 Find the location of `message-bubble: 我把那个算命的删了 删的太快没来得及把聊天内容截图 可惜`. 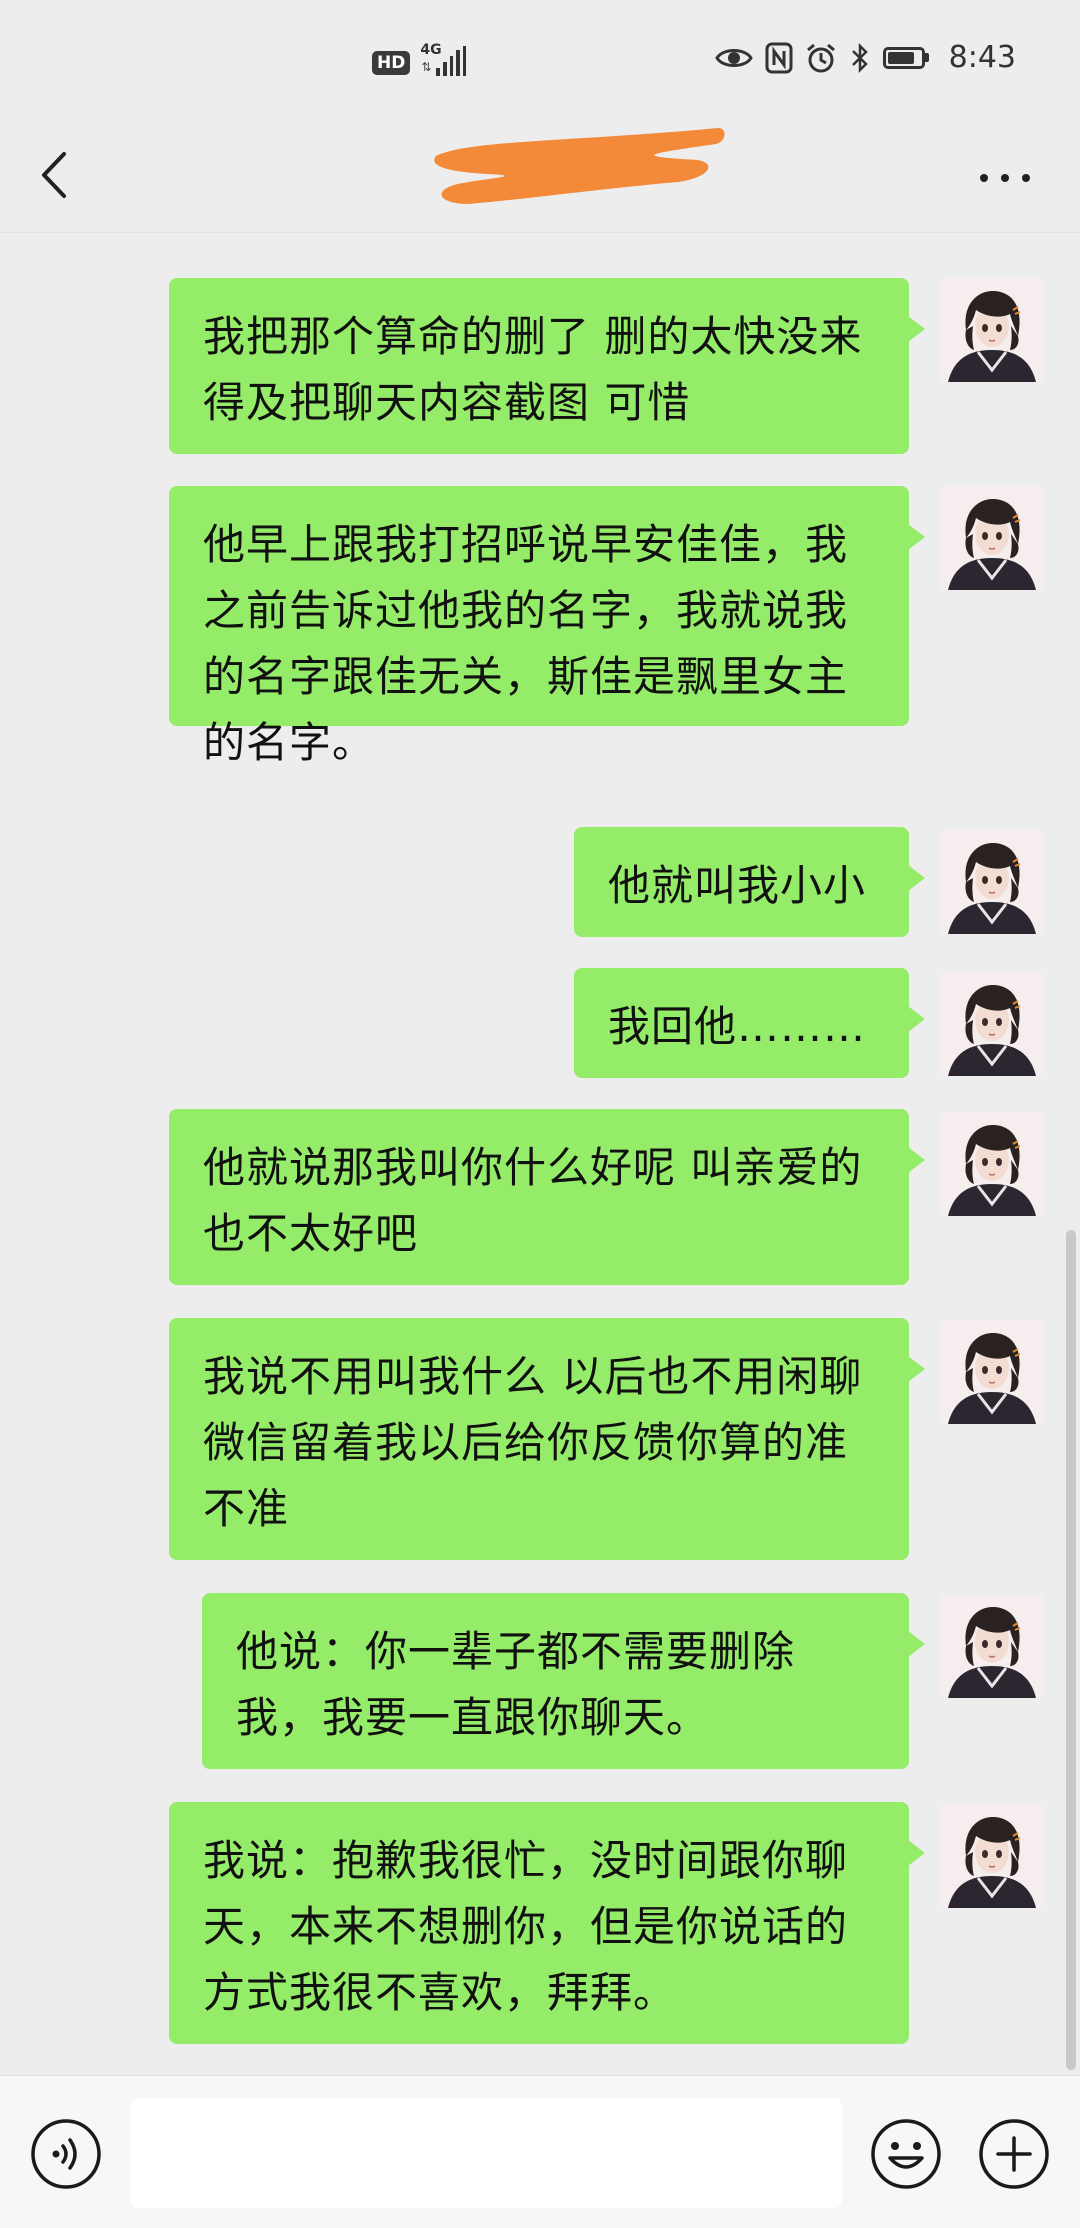

message-bubble: 我把那个算命的删了 删的太快没来得及把聊天内容截图 可惜 is located at coordinates (547, 366).